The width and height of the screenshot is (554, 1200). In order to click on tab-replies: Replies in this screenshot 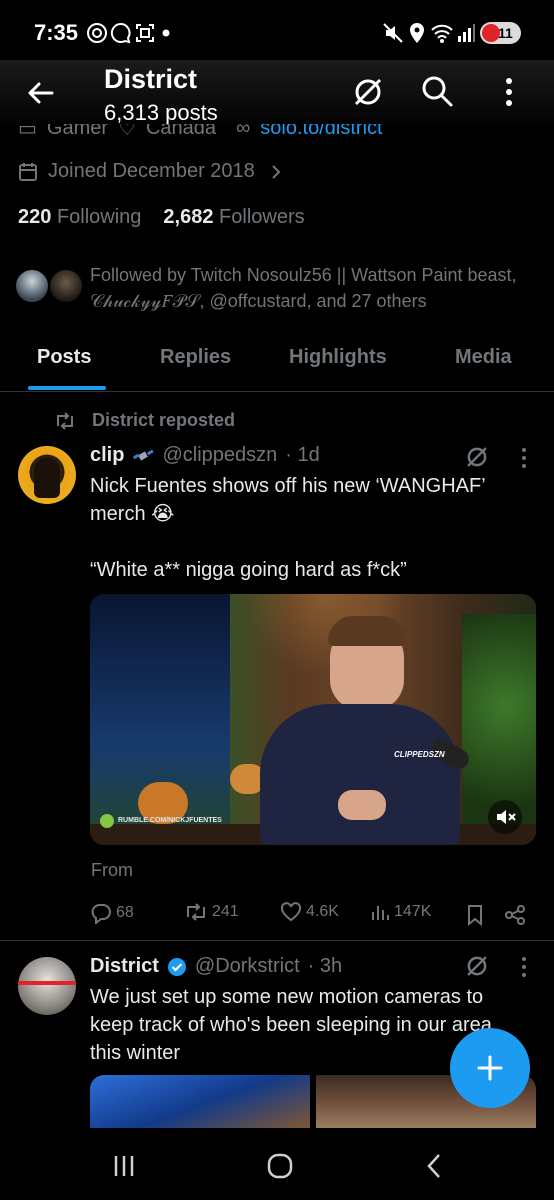, I will do `click(195, 357)`.